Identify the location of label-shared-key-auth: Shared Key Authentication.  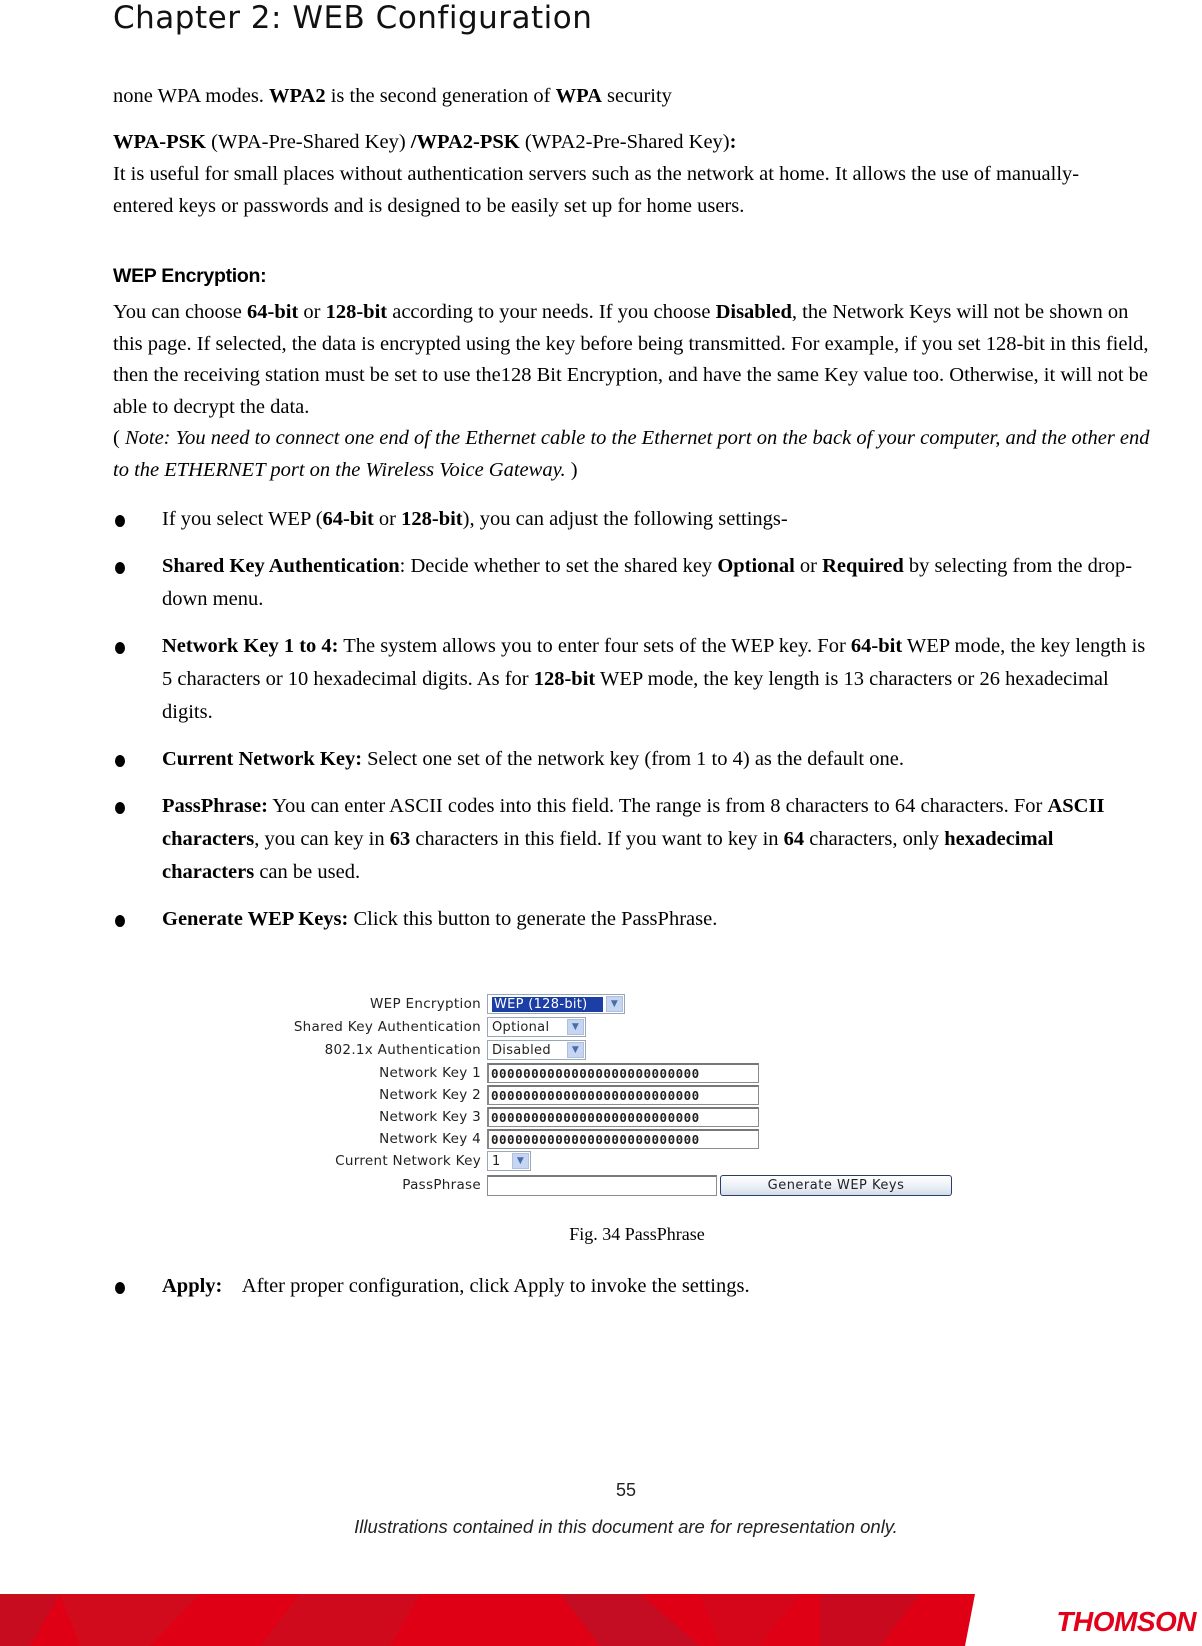
(387, 1027).